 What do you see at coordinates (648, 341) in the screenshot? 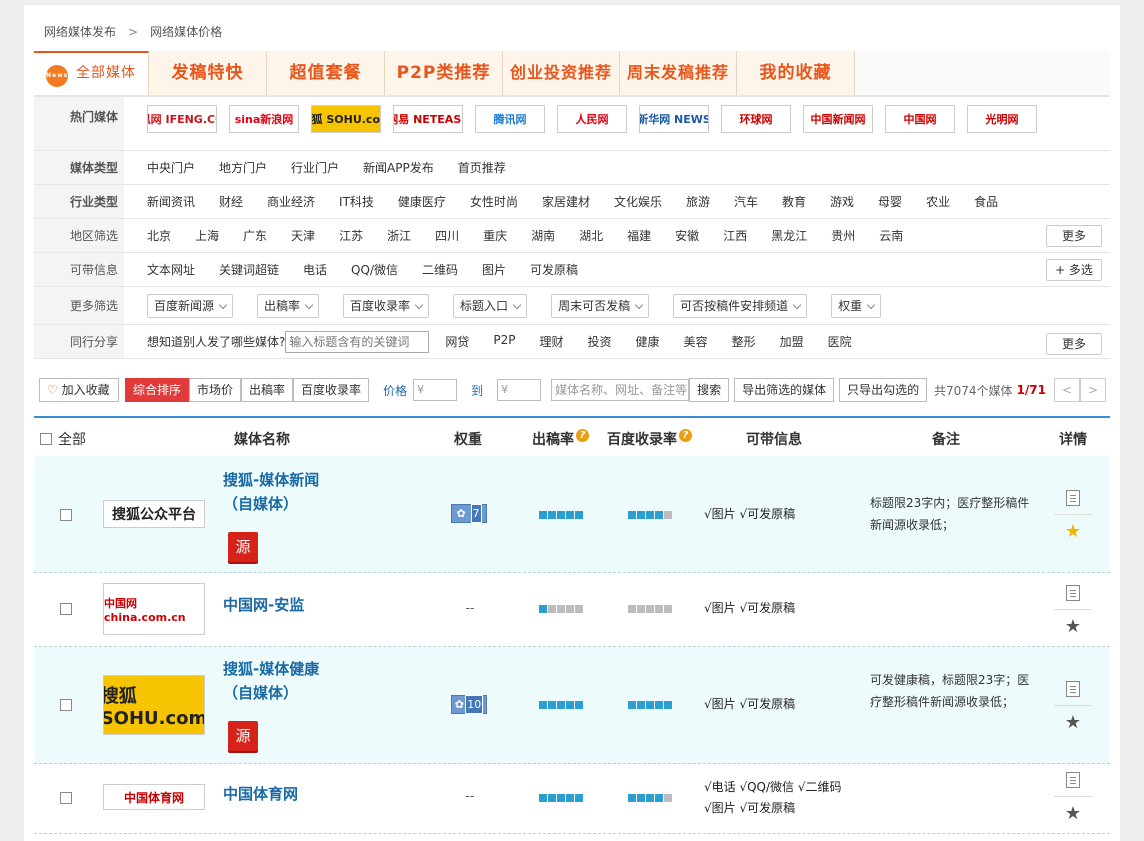
I see `peer-share-tag: 健康` at bounding box center [648, 341].